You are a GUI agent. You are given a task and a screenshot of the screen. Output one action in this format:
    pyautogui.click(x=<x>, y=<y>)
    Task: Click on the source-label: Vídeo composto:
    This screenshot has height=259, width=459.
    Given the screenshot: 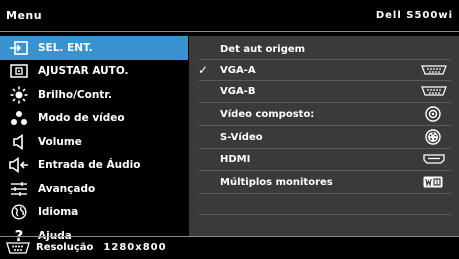 What is the action you would take?
    pyautogui.click(x=267, y=114)
    